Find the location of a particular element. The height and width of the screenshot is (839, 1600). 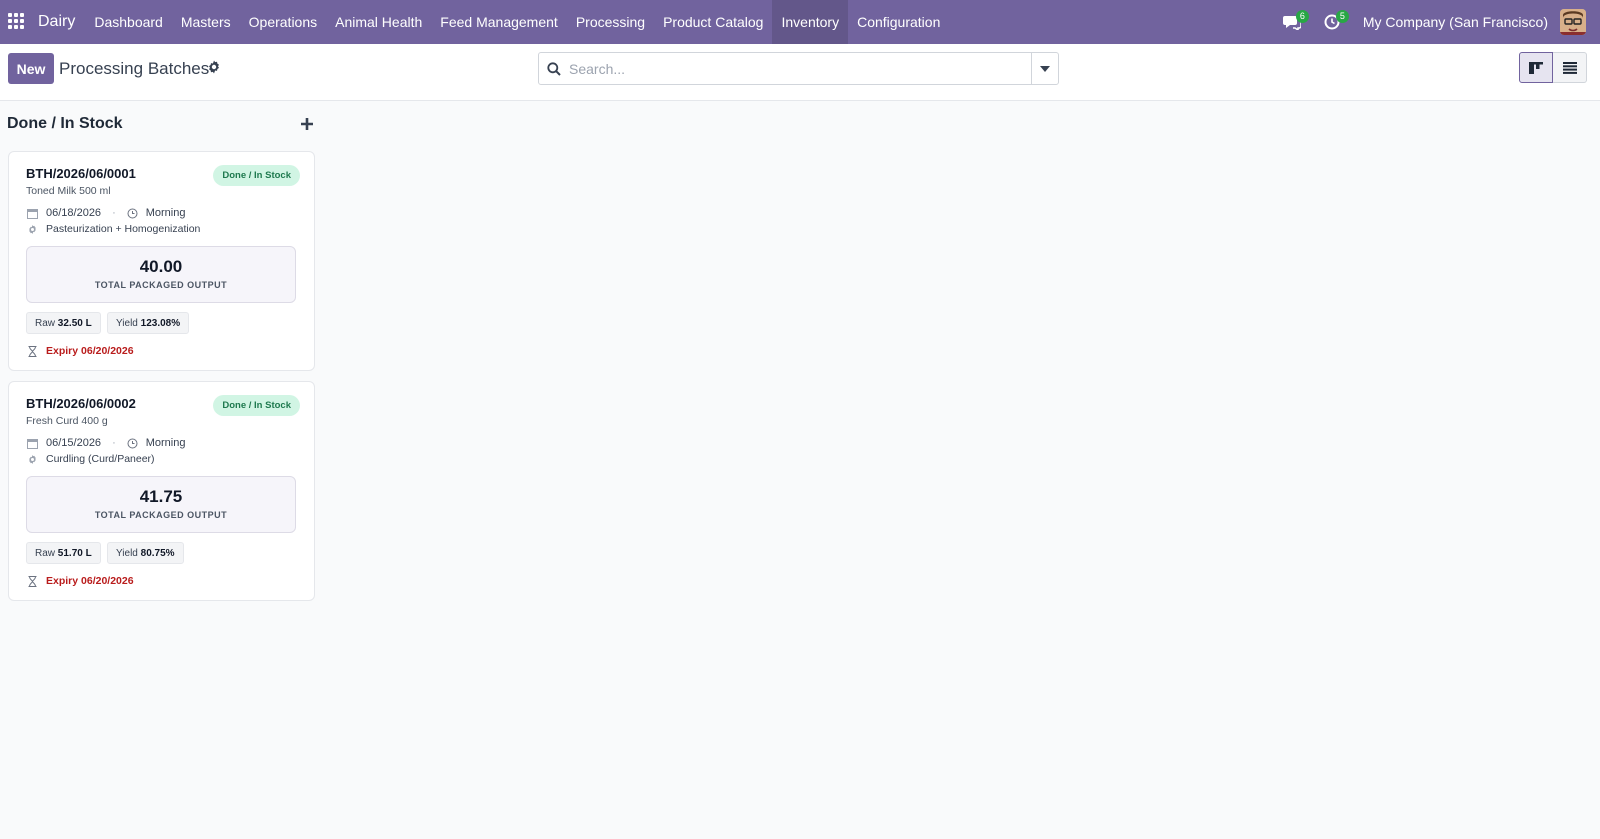

new-button: New is located at coordinates (31, 68).